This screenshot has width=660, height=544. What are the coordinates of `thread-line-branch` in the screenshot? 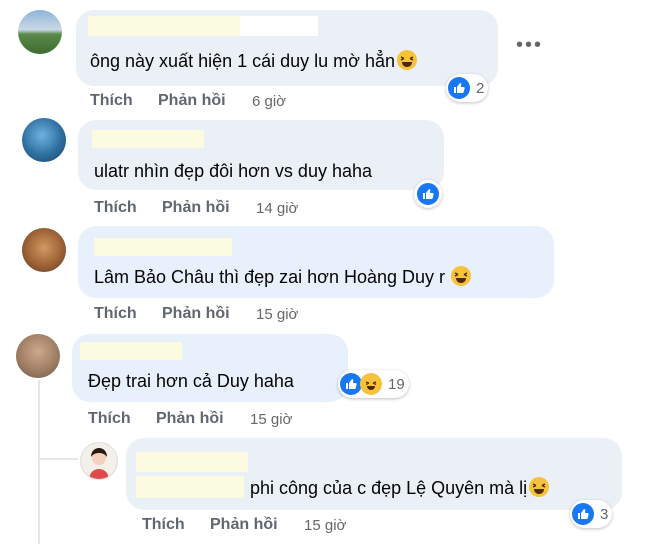 It's located at (58, 459).